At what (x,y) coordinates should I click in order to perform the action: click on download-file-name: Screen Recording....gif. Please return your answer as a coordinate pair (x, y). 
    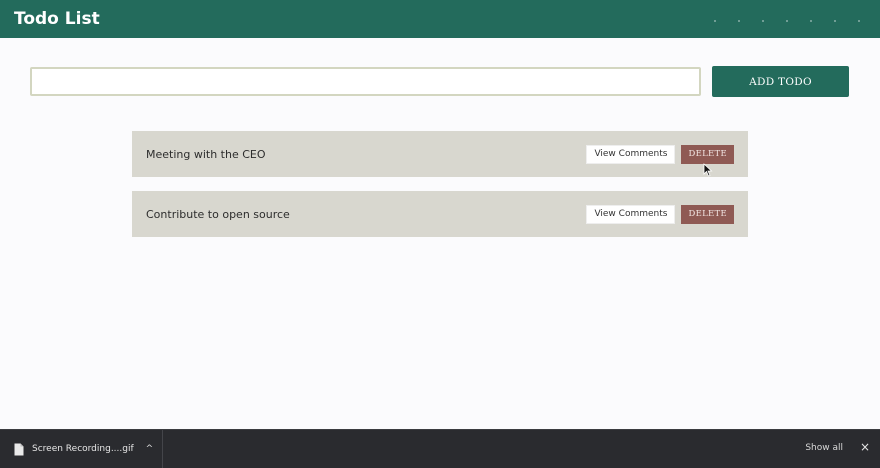
    Looking at the image, I should click on (83, 449).